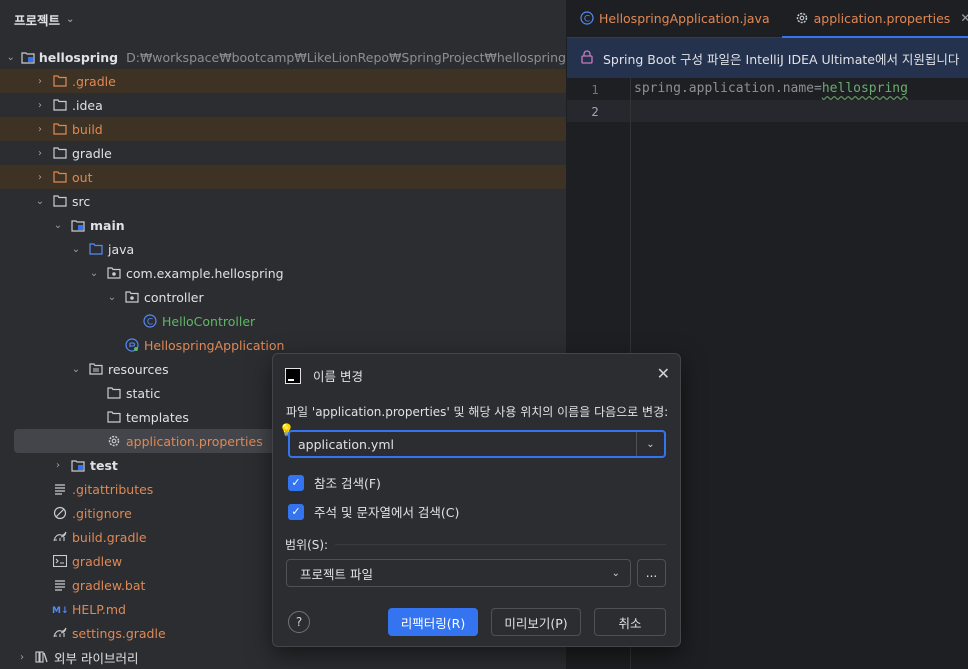  Describe the element at coordinates (94, 81) in the screenshot. I see `tree-item-label: .gradle` at that location.